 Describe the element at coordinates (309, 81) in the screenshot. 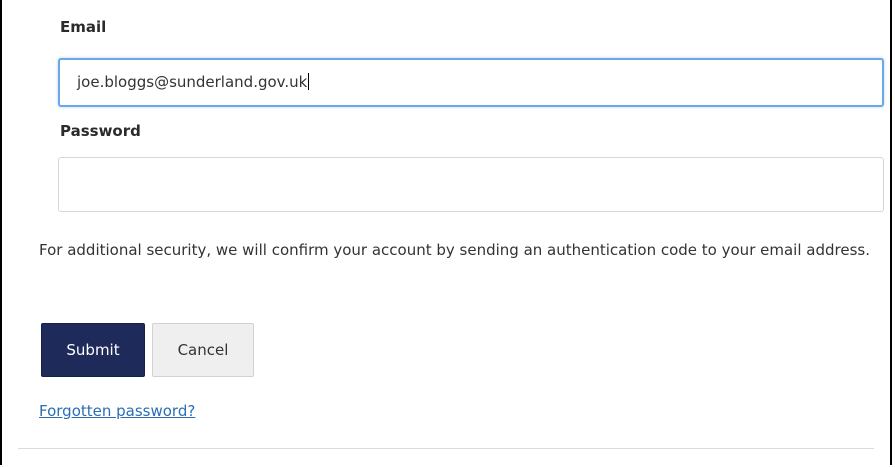

I see `text-caret` at that location.